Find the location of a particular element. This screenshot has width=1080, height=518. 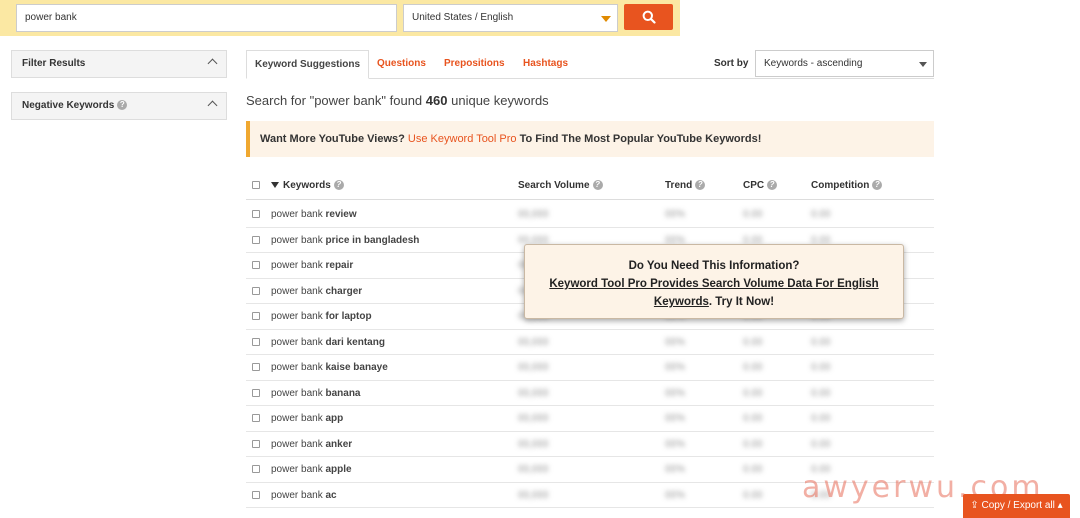

tab-prepositions: Prepositions is located at coordinates (474, 64).